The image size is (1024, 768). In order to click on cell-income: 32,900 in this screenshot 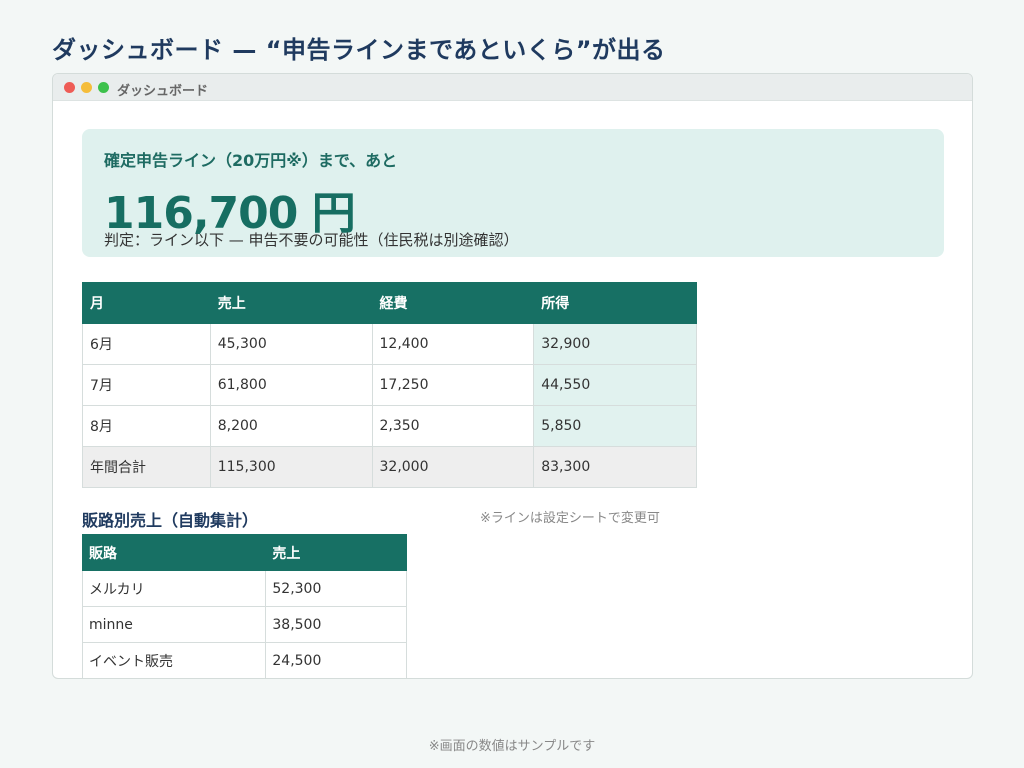, I will do `click(615, 344)`.